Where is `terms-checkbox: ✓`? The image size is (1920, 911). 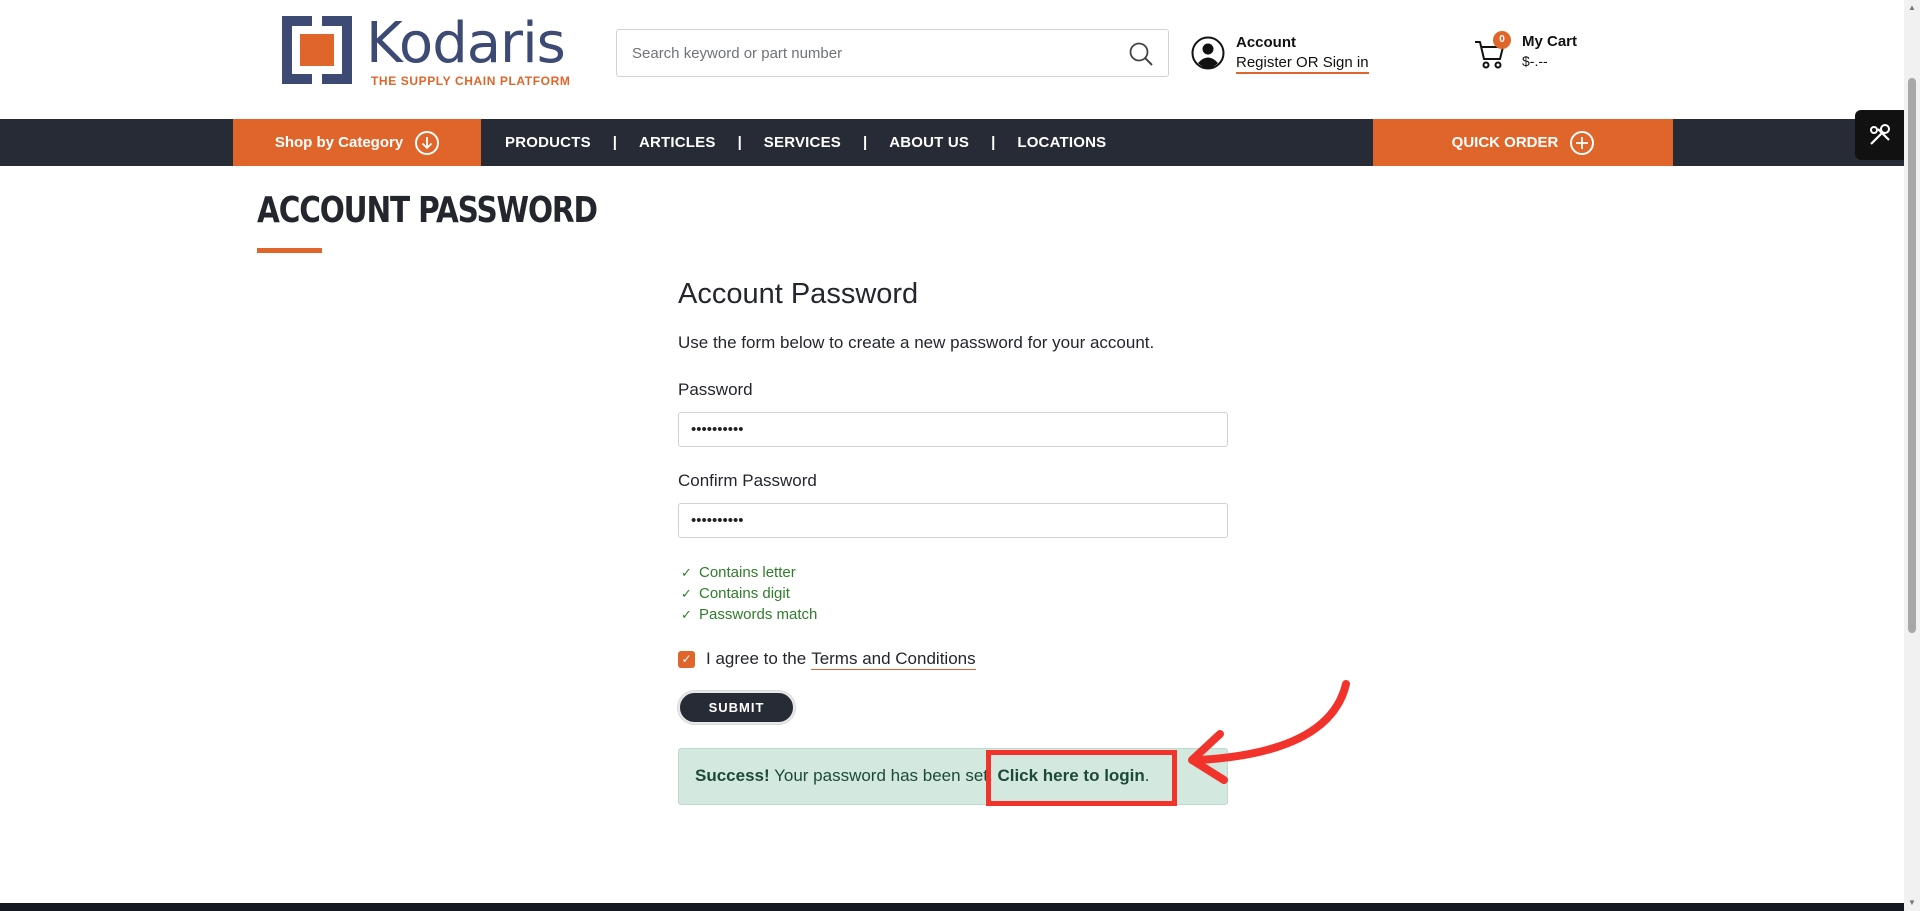
terms-checkbox: ✓ is located at coordinates (686, 659).